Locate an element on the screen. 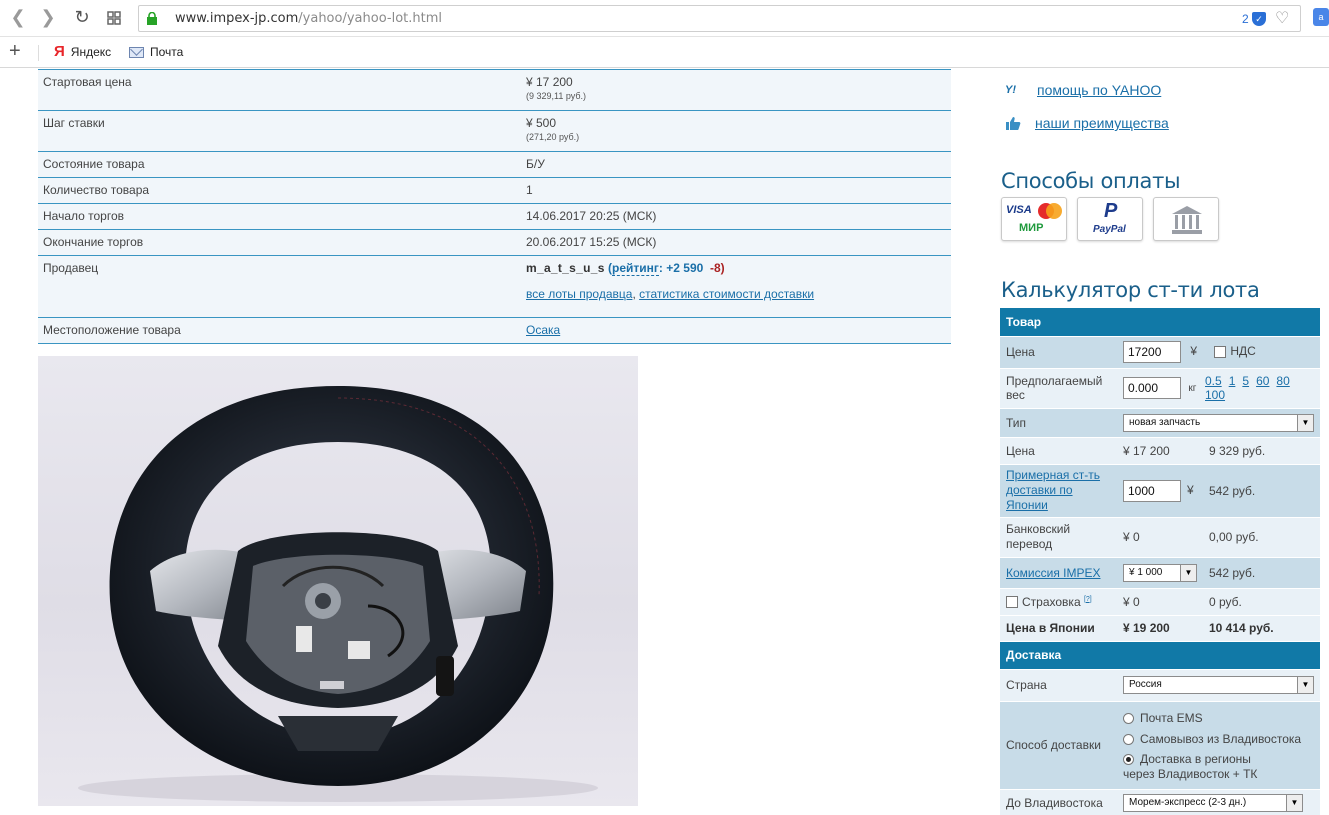 This screenshot has width=1329, height=815. type-label: Тип is located at coordinates (1058, 423).